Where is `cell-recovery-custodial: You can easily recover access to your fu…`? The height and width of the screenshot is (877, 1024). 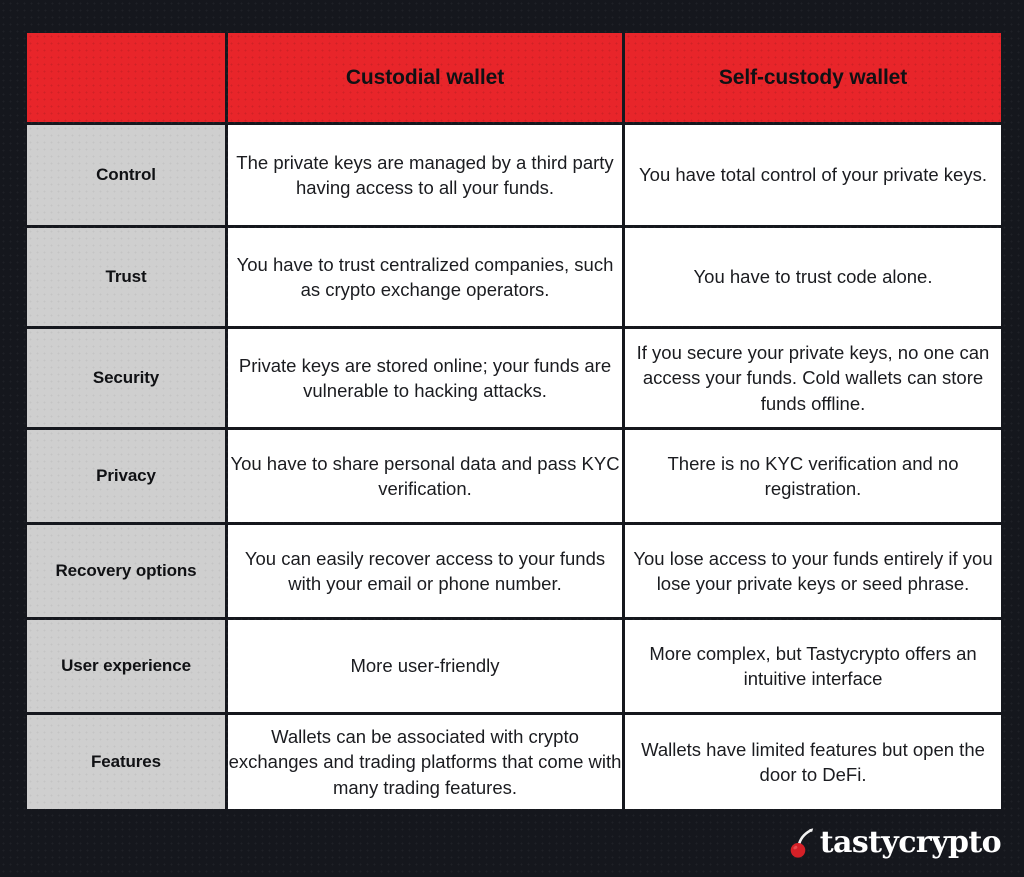 cell-recovery-custodial: You can easily recover access to your fu… is located at coordinates (425, 571).